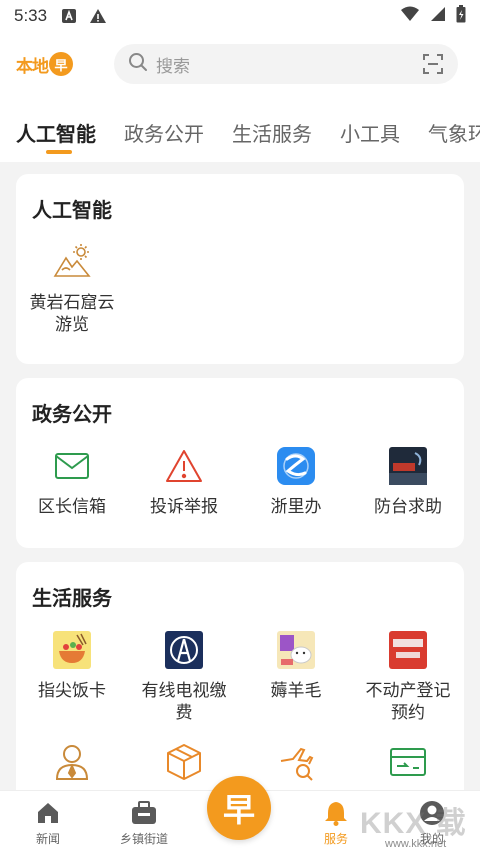 The image size is (480, 855). I want to click on real-estate-icon, so click(408, 650).